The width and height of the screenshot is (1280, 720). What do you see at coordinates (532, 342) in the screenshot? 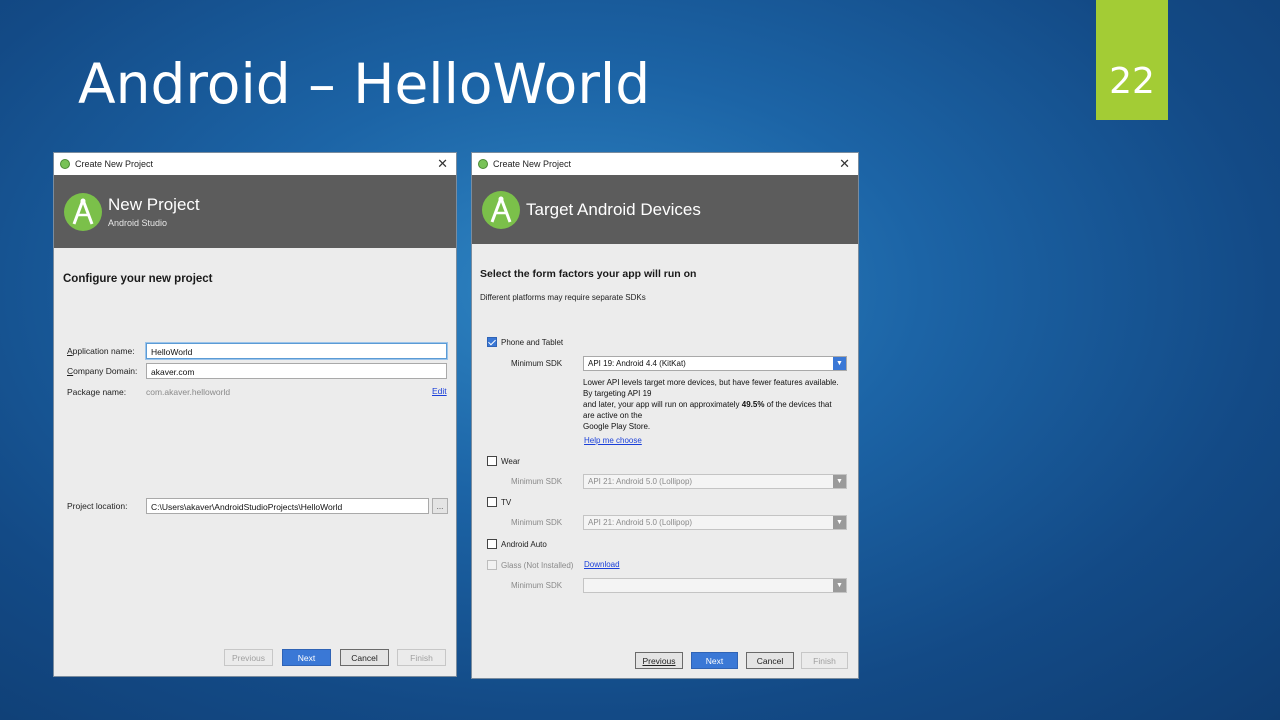
I see `phone-tablet-label: Phone and Tablet` at bounding box center [532, 342].